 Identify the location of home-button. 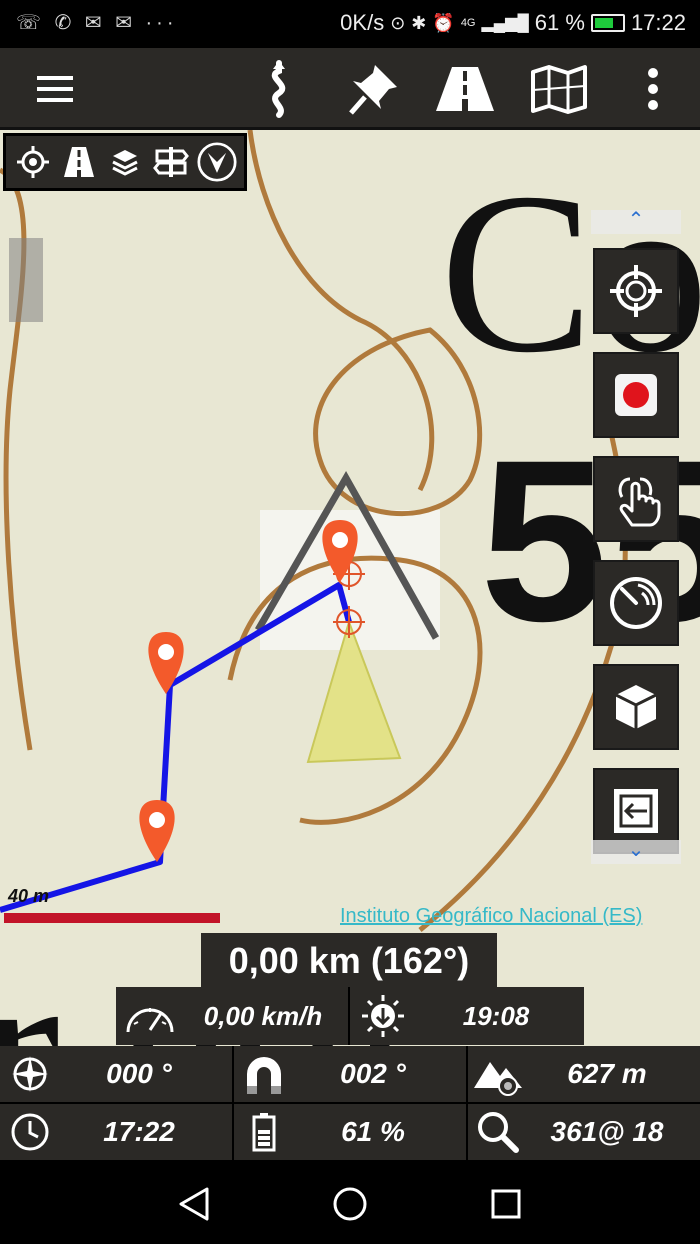
(350, 1204).